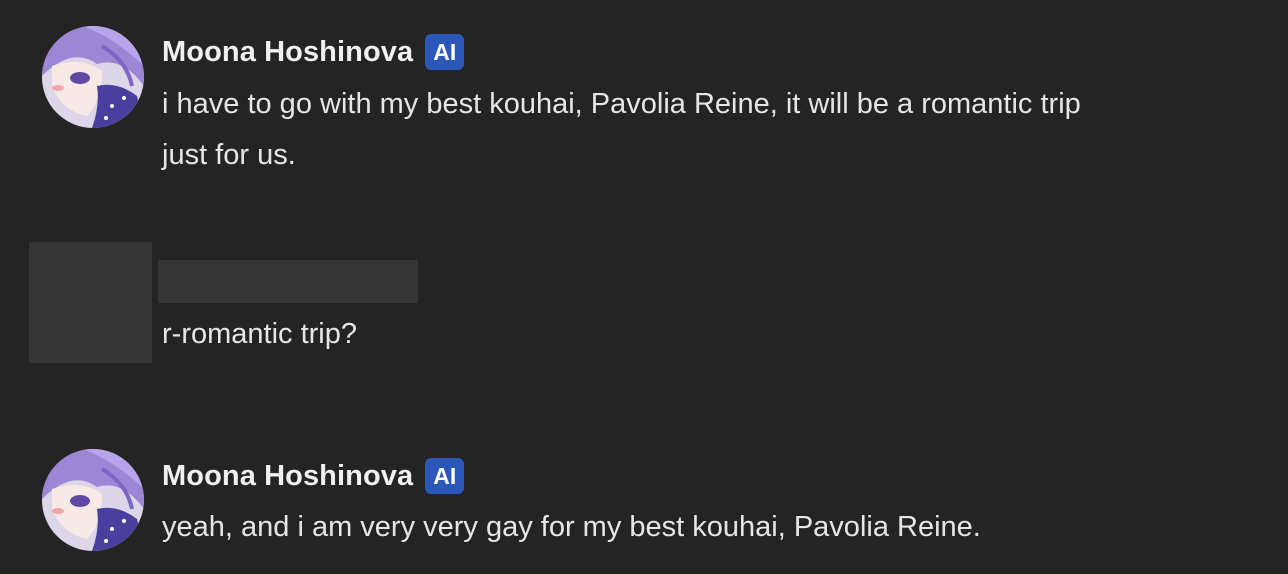 The image size is (1288, 574). I want to click on message-text: r-romantic trip?, so click(259, 334).